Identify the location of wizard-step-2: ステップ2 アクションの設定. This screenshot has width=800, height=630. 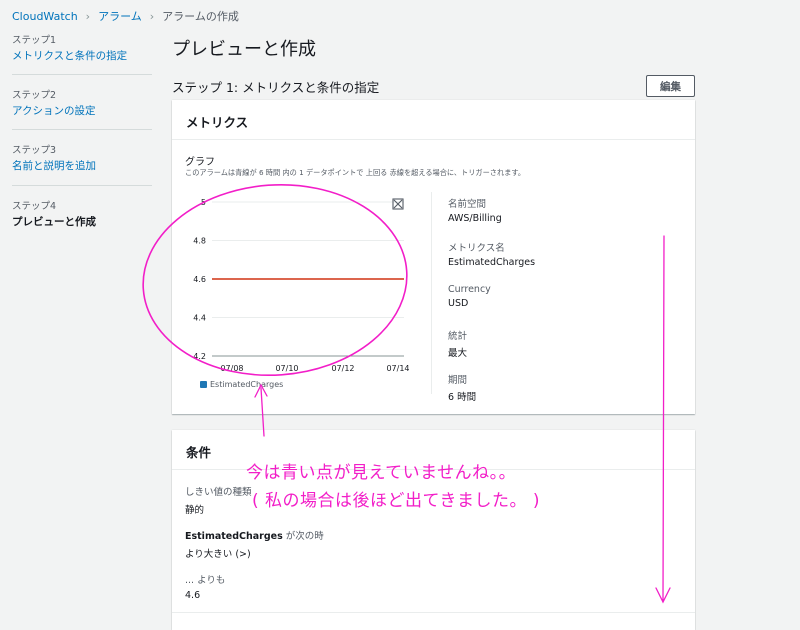
(82, 109).